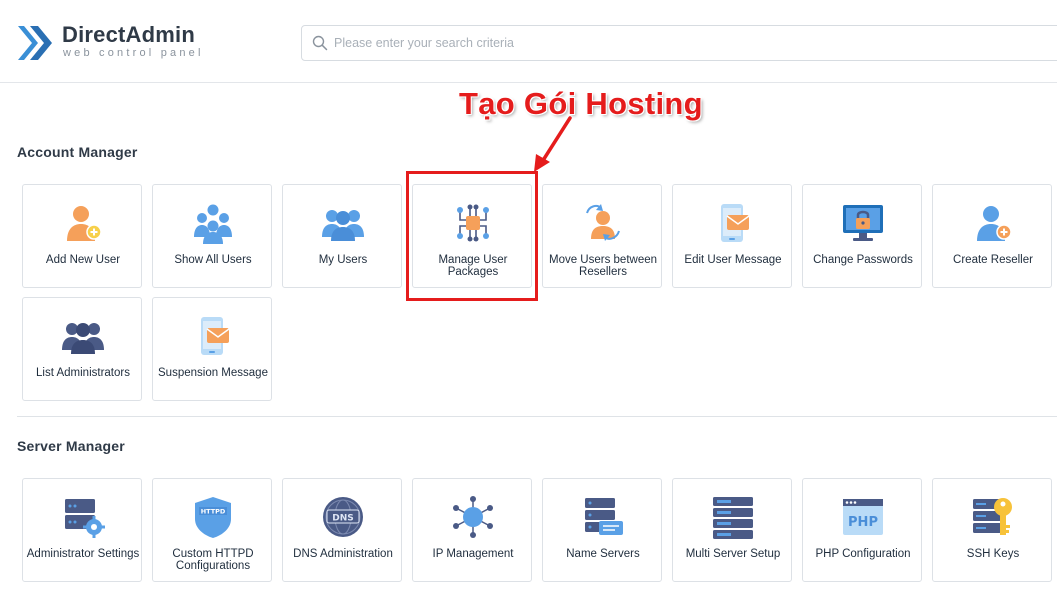 The width and height of the screenshot is (1057, 592). I want to click on tile-label: Administrator Settings, so click(83, 554).